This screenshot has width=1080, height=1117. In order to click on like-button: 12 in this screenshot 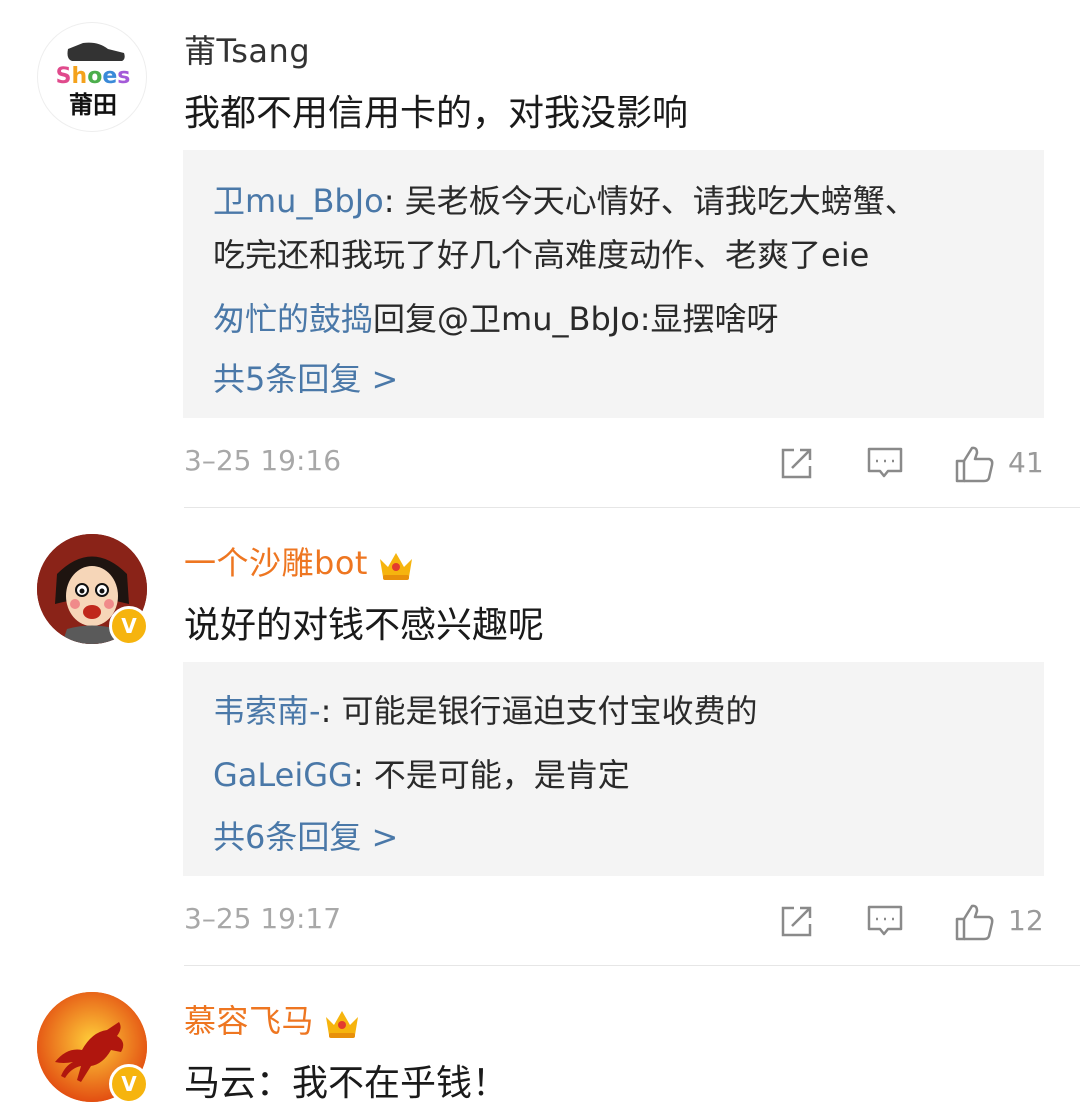, I will do `click(999, 922)`.